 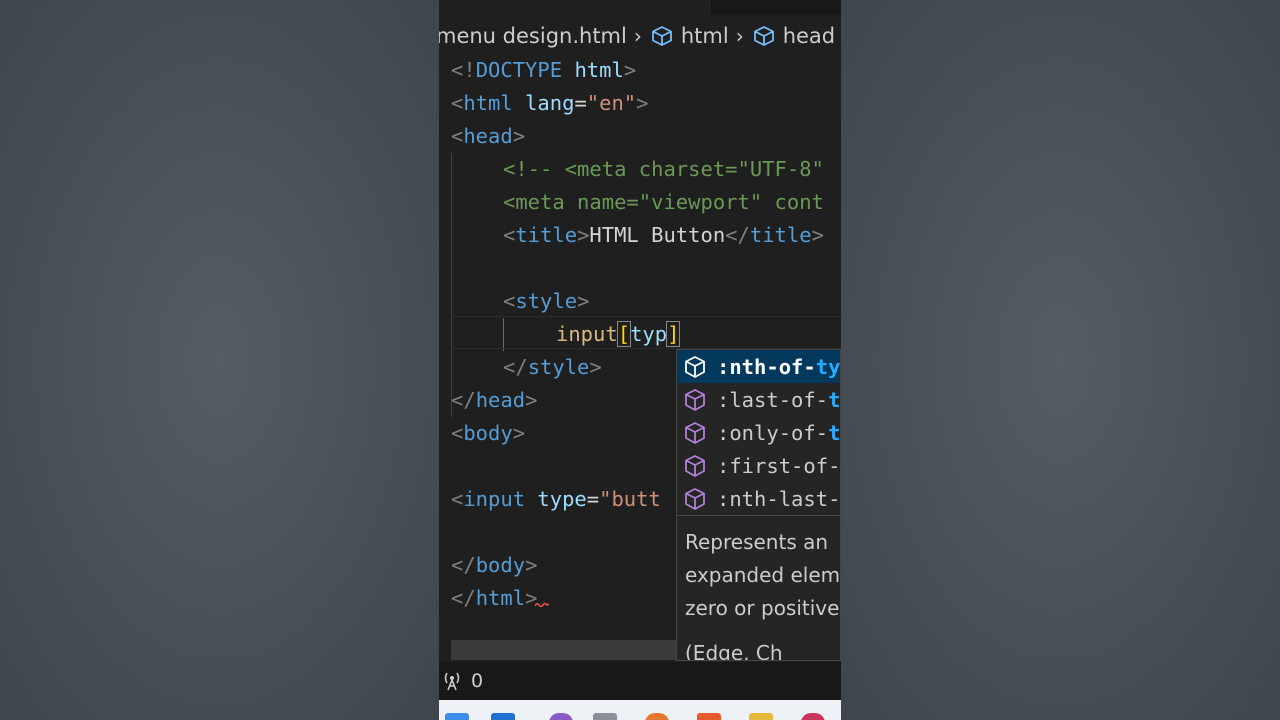 I want to click on code-line-5: <meta name="viewport" cont, so click(x=663, y=202).